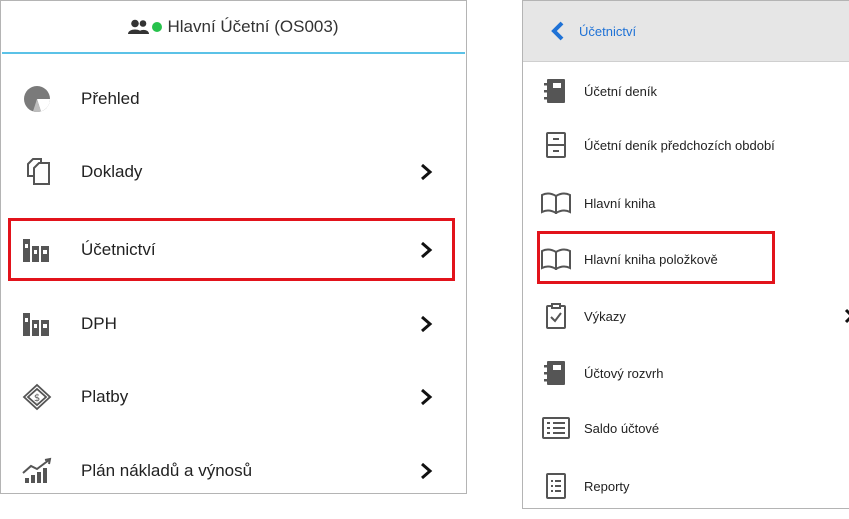 Image resolution: width=849 pixels, height=519 pixels. Describe the element at coordinates (620, 91) in the screenshot. I see `submenu-item-label: Účetní deník` at that location.